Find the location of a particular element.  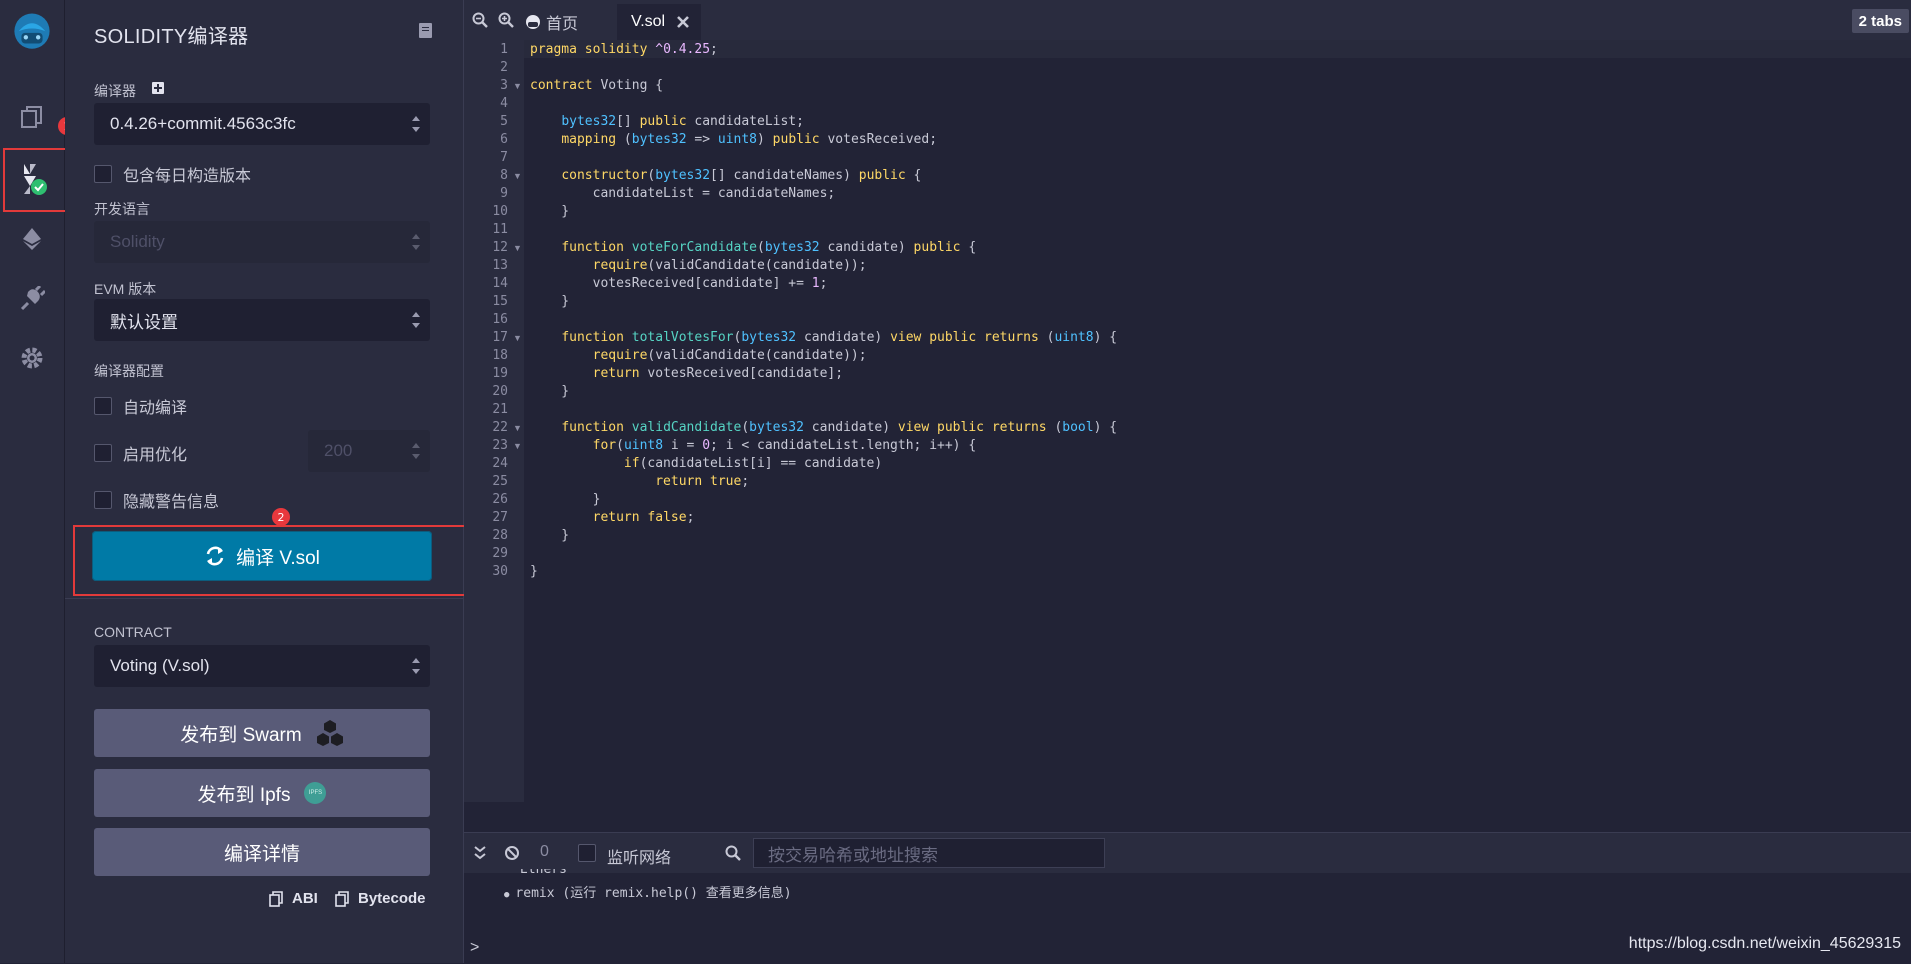

docs-icon is located at coordinates (425, 30).